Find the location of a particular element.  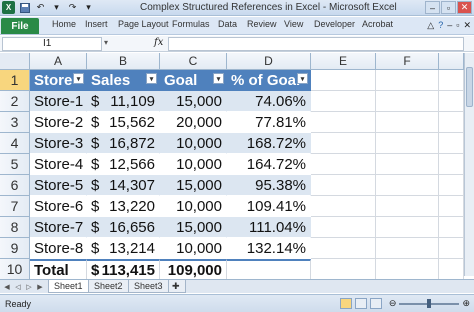

name-box: I1 is located at coordinates (52, 44).